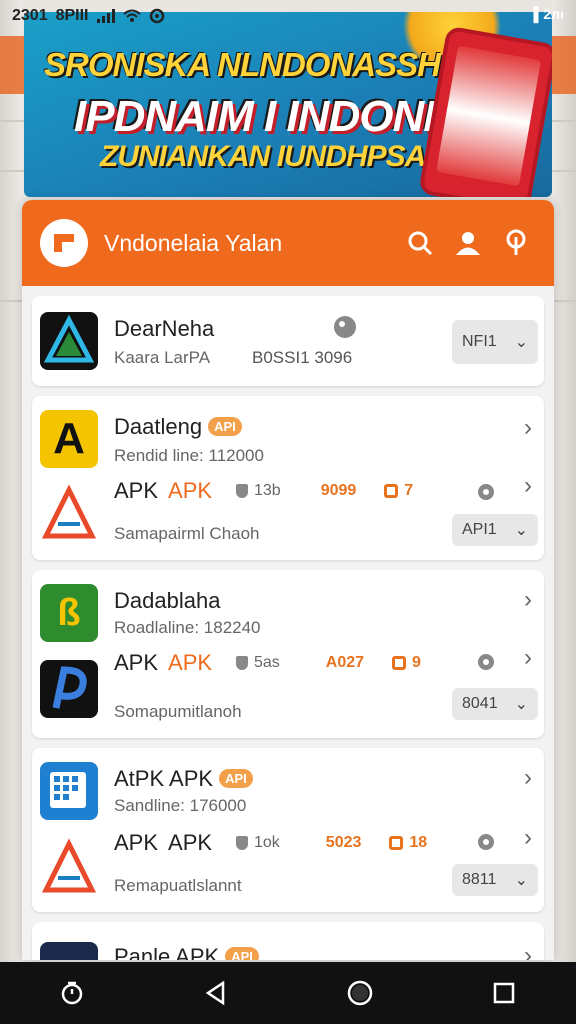 The width and height of the screenshot is (576, 1024). I want to click on item-stats: 5as A027 9, so click(328, 663).